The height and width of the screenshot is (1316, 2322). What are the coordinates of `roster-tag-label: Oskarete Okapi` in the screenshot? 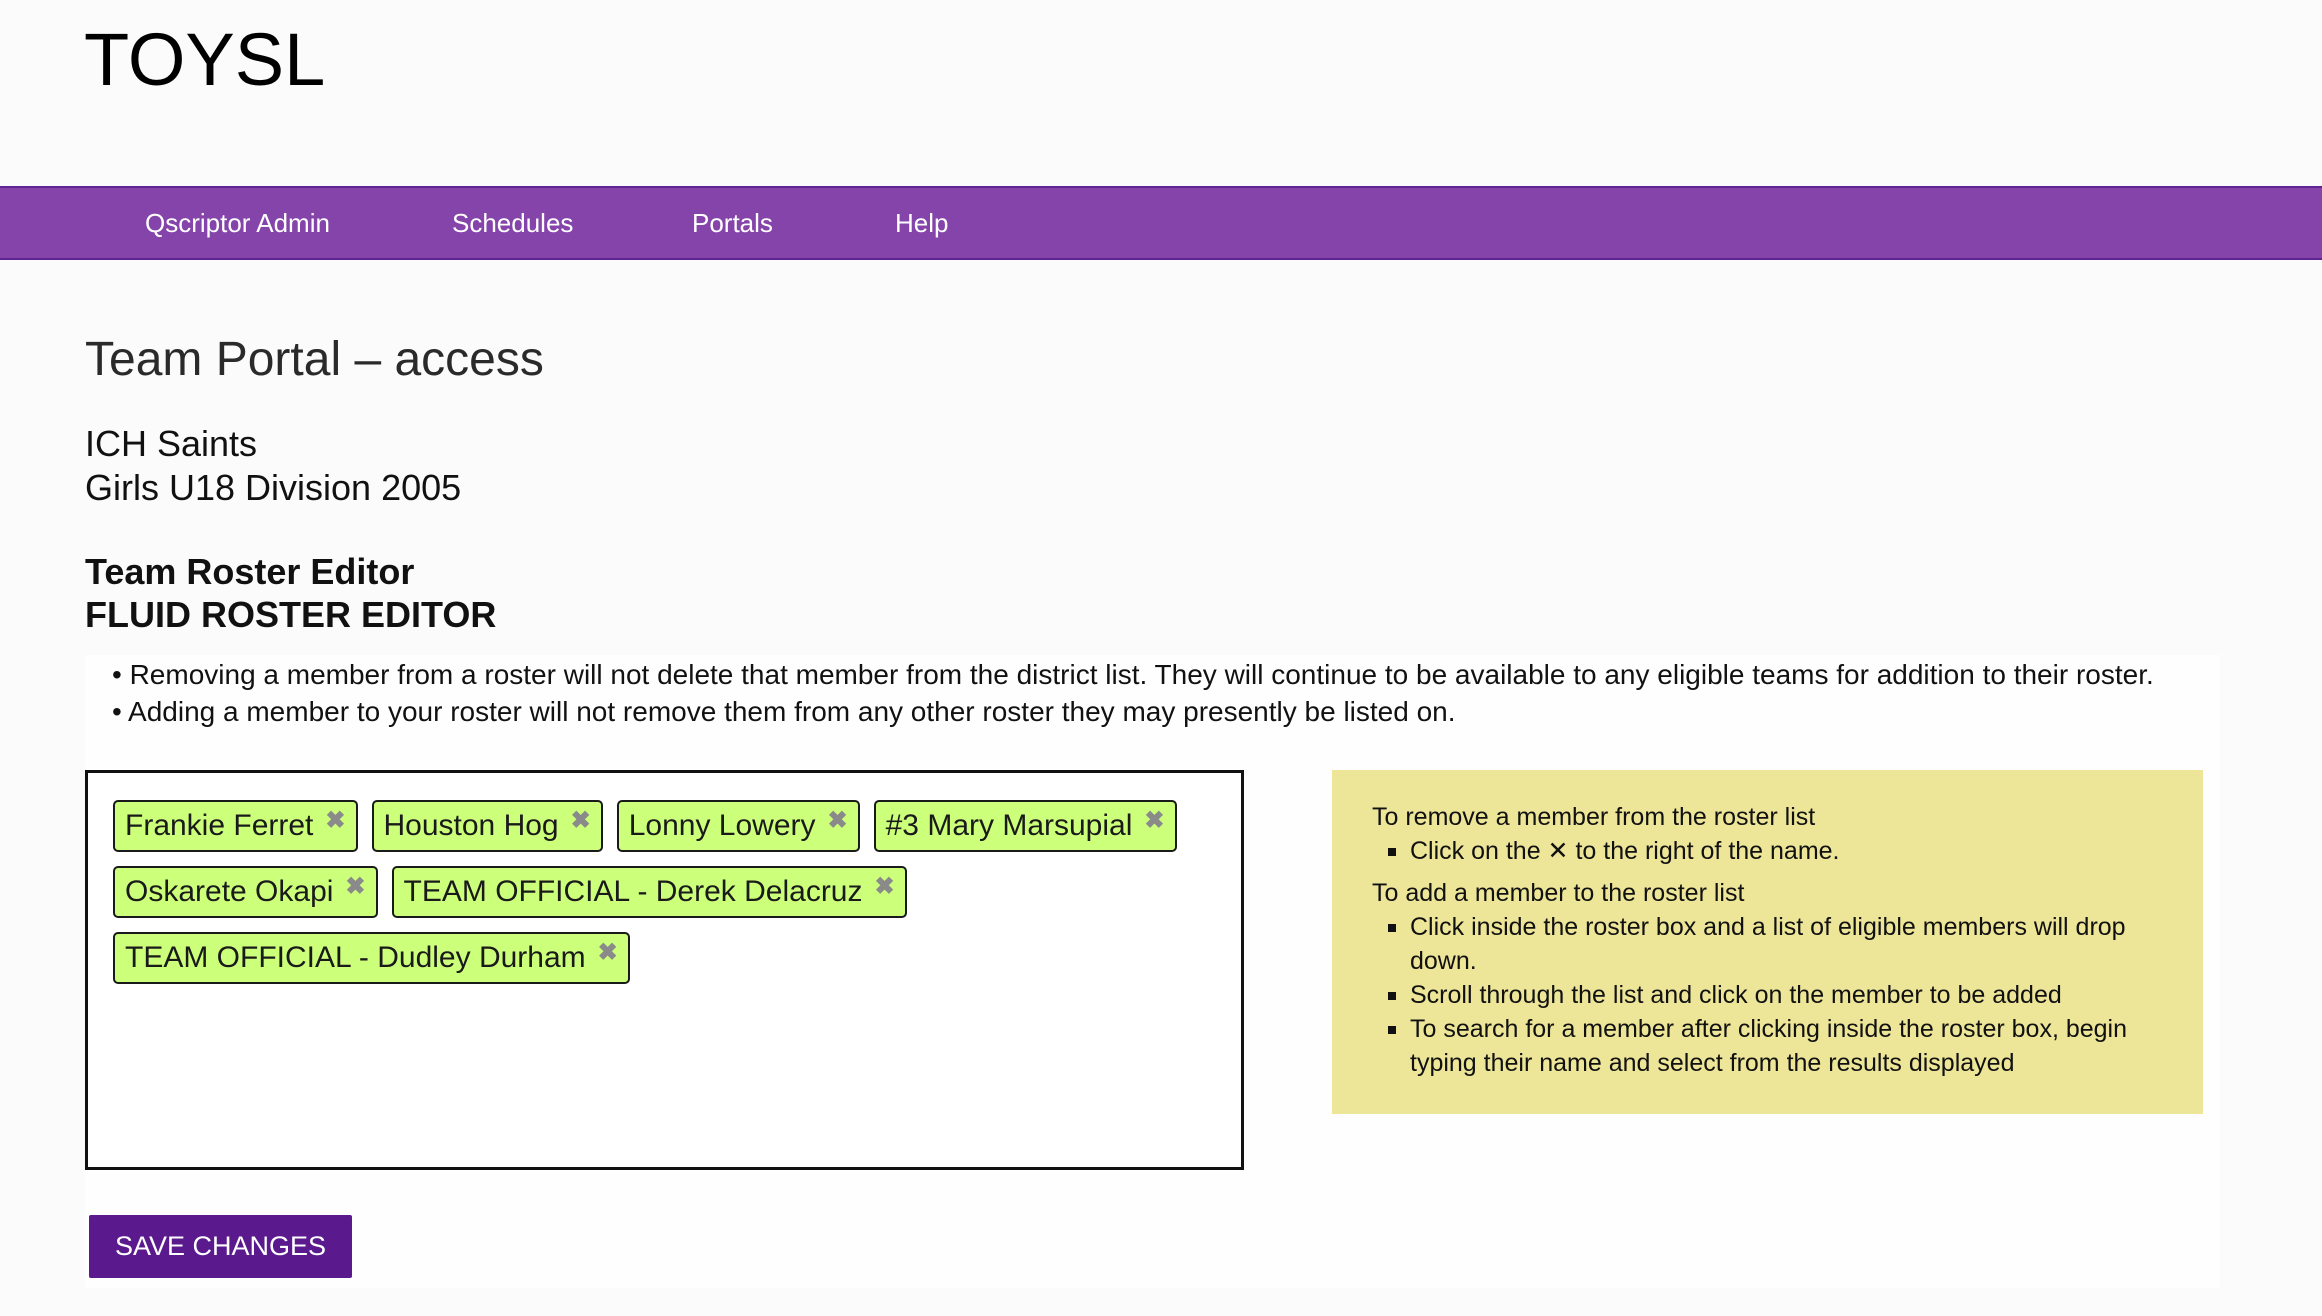 It's located at (229, 891).